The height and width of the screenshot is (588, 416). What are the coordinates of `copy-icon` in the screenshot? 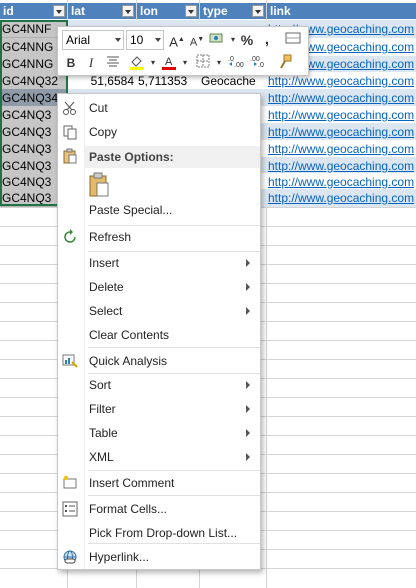 It's located at (70, 132).